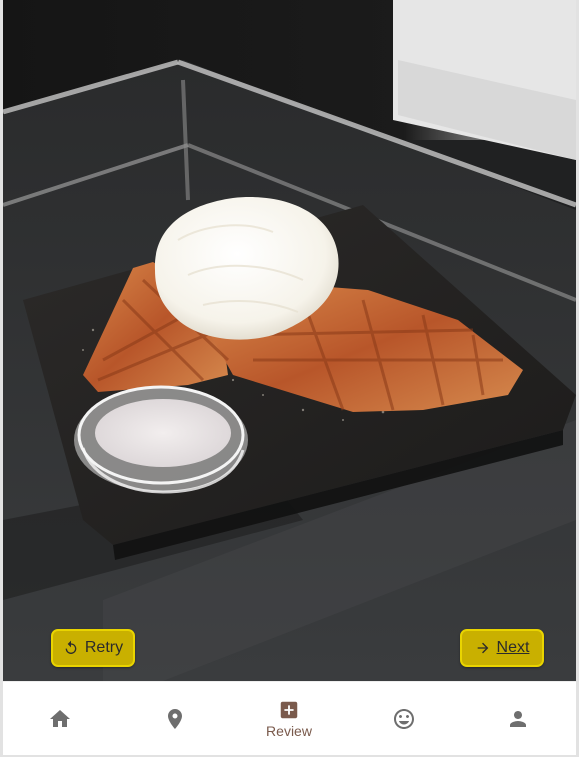 This screenshot has width=579, height=757. Describe the element at coordinates (289, 710) in the screenshot. I see `add-box-icon` at that location.